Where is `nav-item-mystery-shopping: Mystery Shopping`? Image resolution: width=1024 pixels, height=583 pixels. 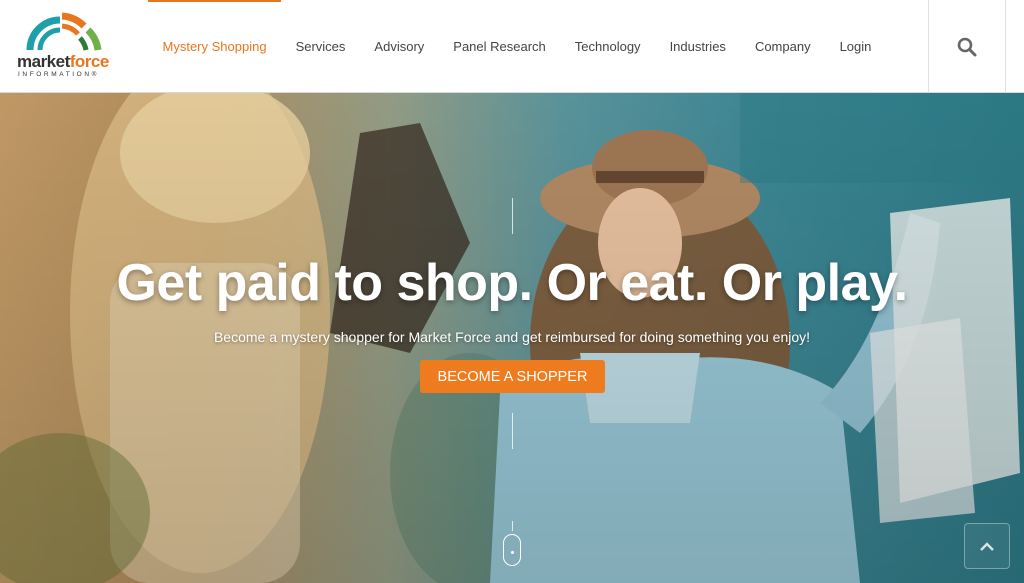 nav-item-mystery-shopping: Mystery Shopping is located at coordinates (215, 46).